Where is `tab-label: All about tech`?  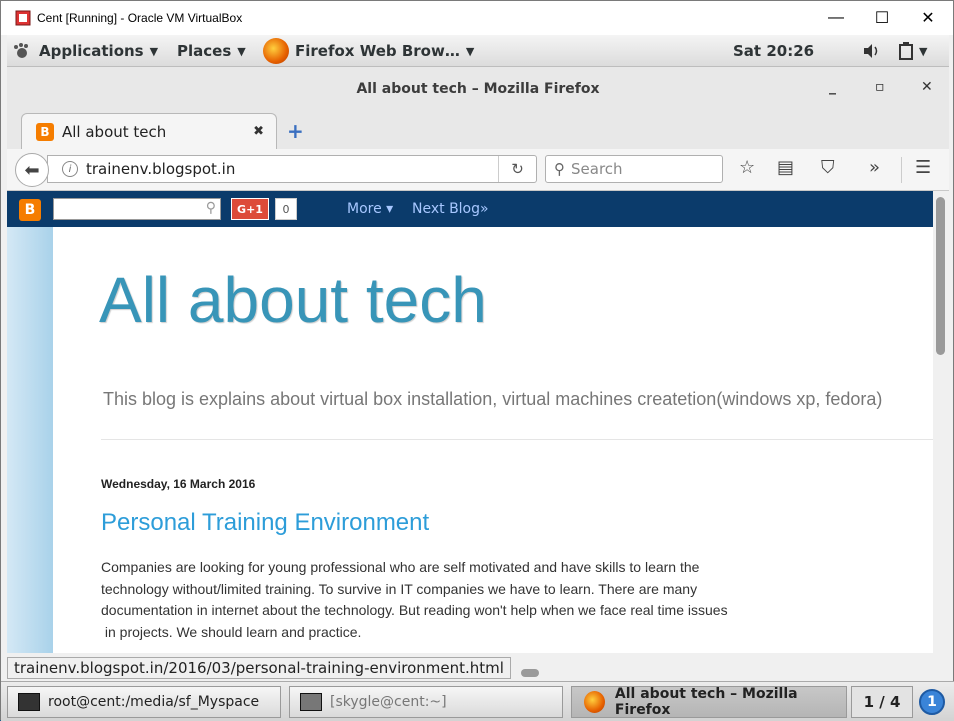
tab-label: All about tech is located at coordinates (114, 131).